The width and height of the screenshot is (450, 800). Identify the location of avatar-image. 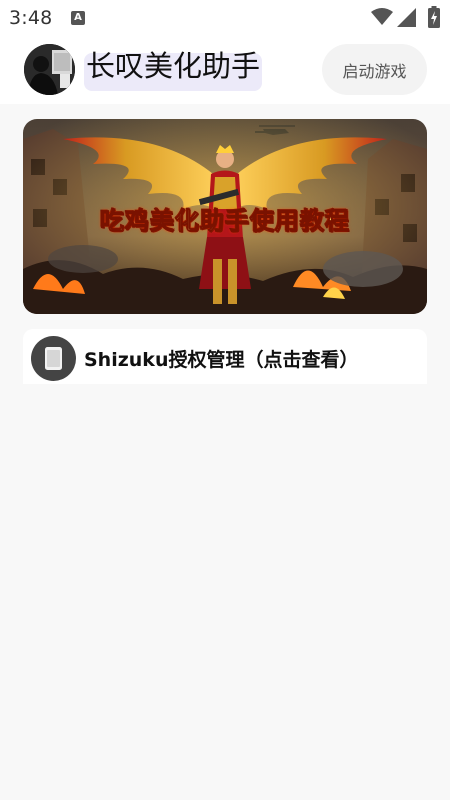
(49, 69).